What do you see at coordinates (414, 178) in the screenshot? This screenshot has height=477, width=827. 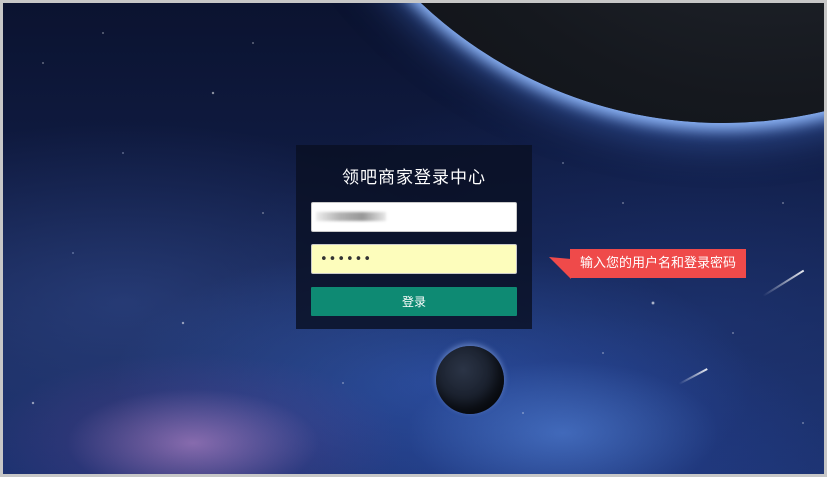 I see `login-title: 领吧商家登录中心` at bounding box center [414, 178].